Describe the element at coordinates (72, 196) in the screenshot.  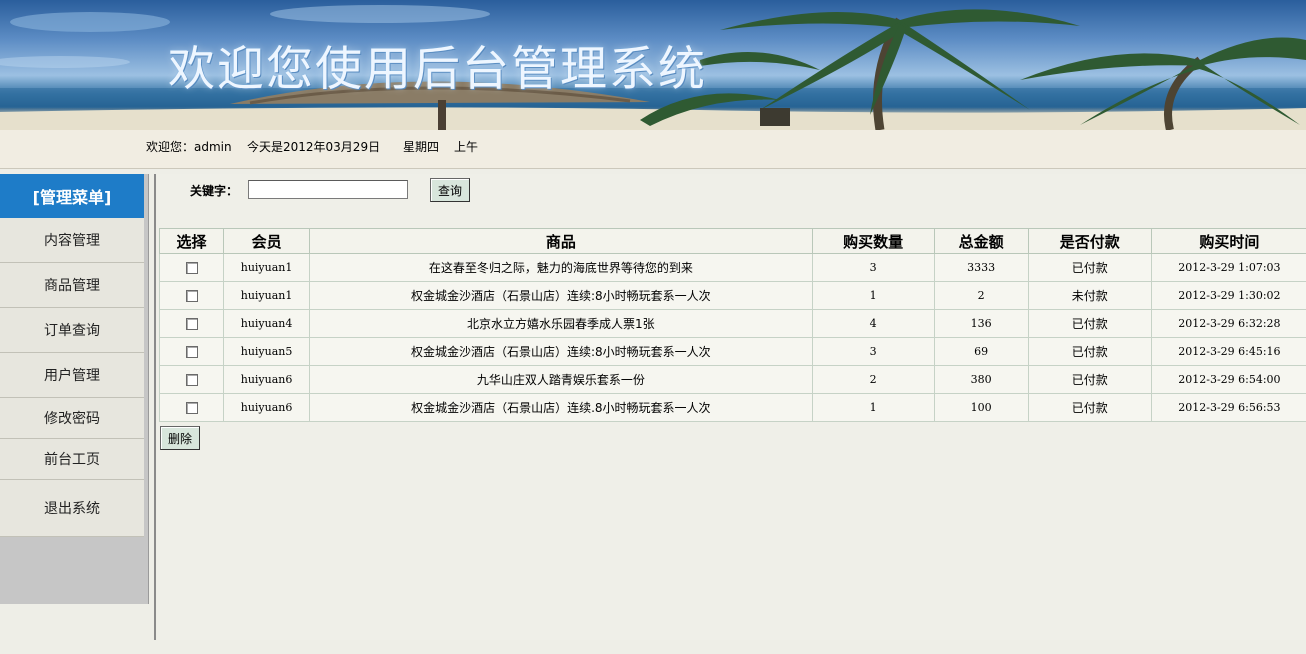
I see `sidebar-header: [管理菜单]` at that location.